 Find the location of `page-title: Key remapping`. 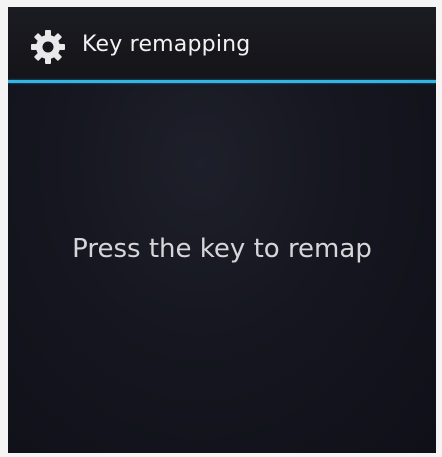

page-title: Key remapping is located at coordinates (166, 44).